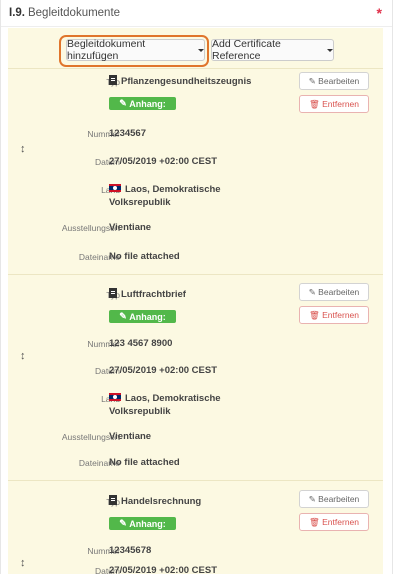 Image resolution: width=395 pixels, height=577 pixels. Describe the element at coordinates (74, 13) in the screenshot. I see `panel-title: Begleitdokumente` at that location.